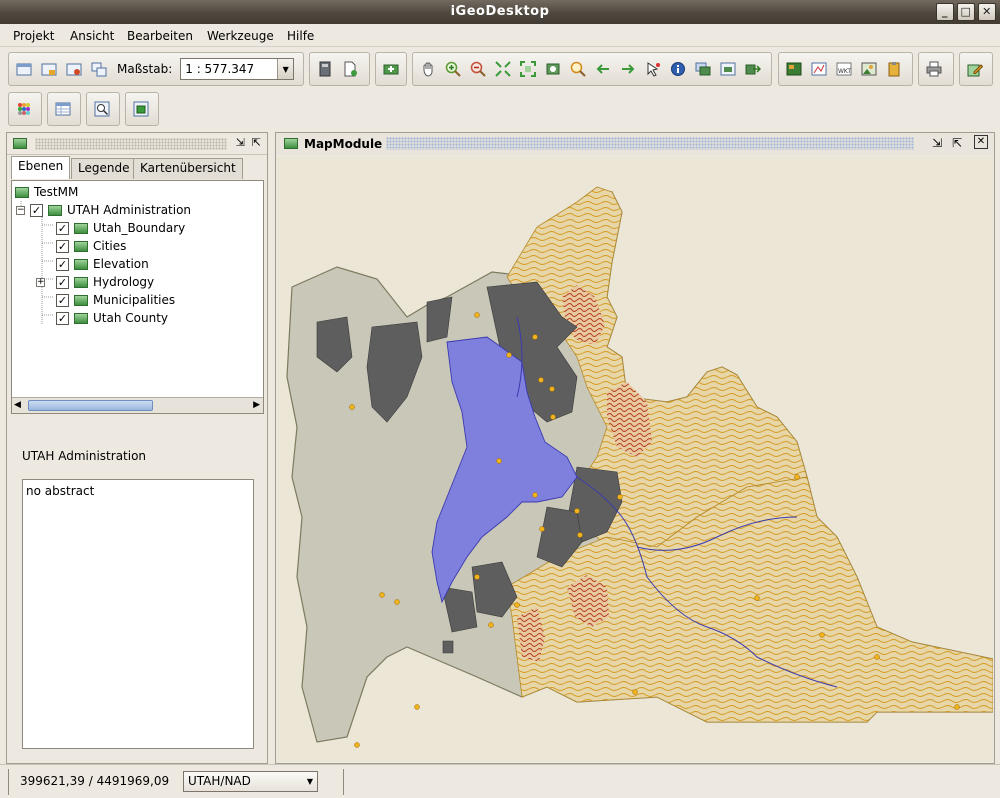 Image resolution: width=1000 pixels, height=798 pixels. I want to click on color-grid-icon, so click(23, 109).